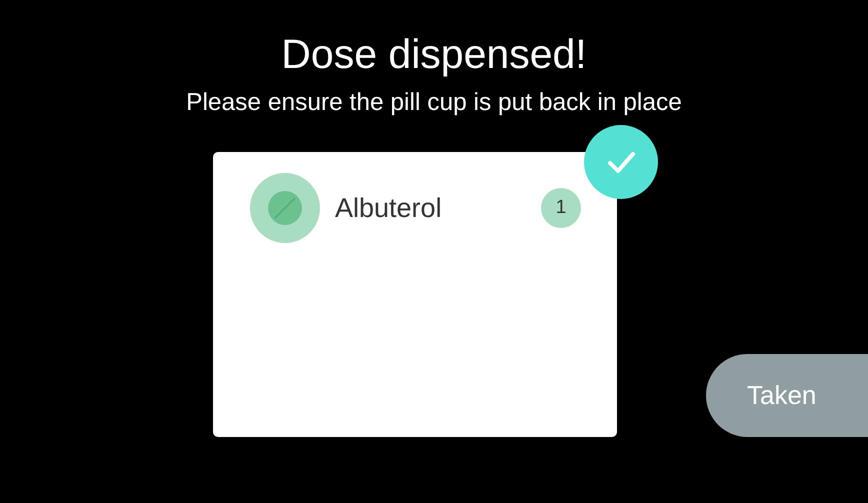 This screenshot has height=503, width=868. I want to click on instruction-text: Please ensure the pill cup is put back in place, so click(434, 103).